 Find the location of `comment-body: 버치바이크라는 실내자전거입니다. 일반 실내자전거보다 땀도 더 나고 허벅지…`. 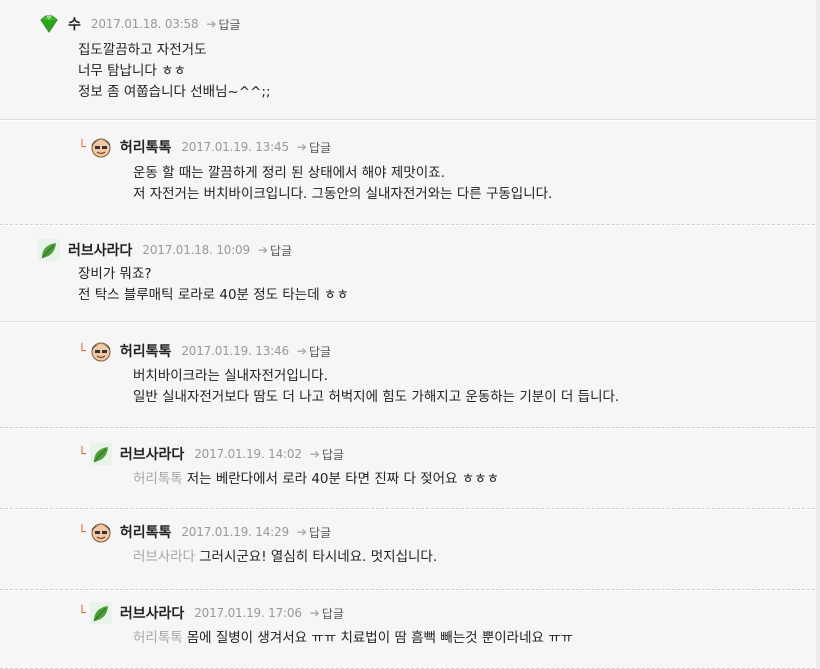

comment-body: 버치바이크라는 실내자전거입니다. 일반 실내자전거보다 땀도 더 나고 허벅지… is located at coordinates (376, 387).